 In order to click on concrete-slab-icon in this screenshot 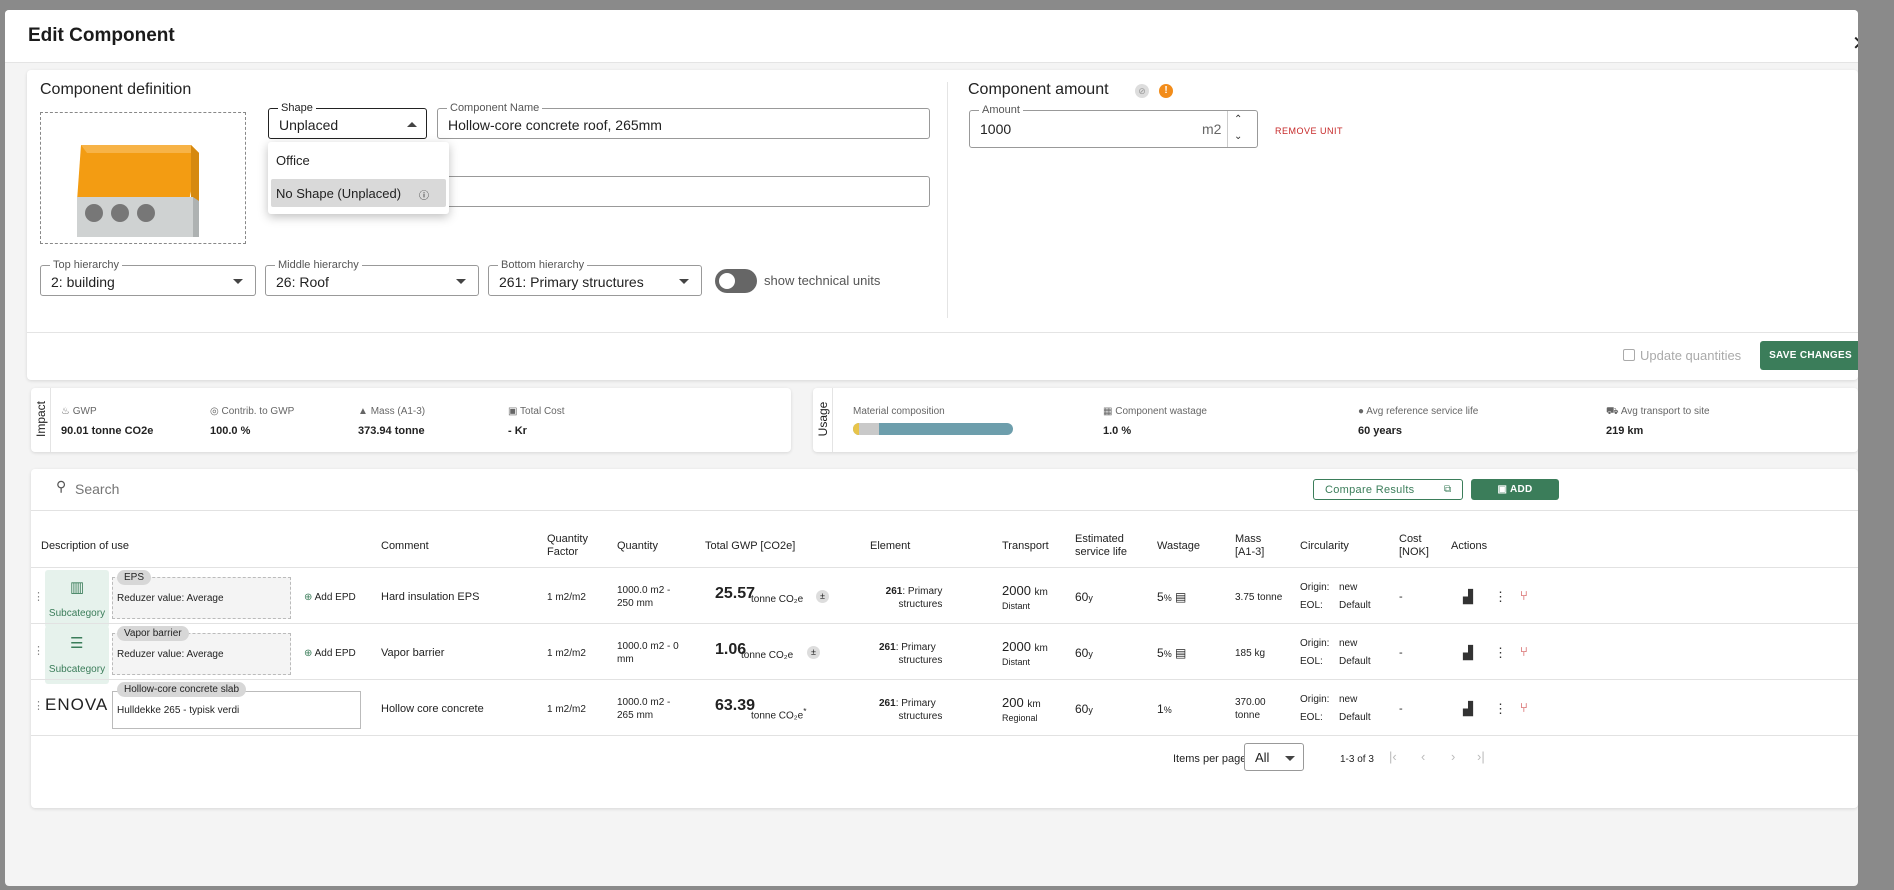, I will do `click(138, 191)`.